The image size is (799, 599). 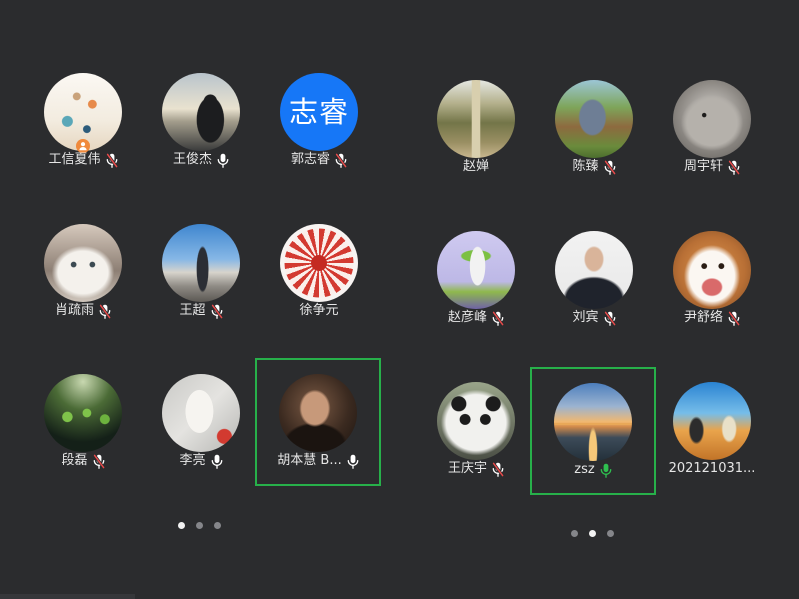 I want to click on name-row: zsz, so click(x=593, y=470).